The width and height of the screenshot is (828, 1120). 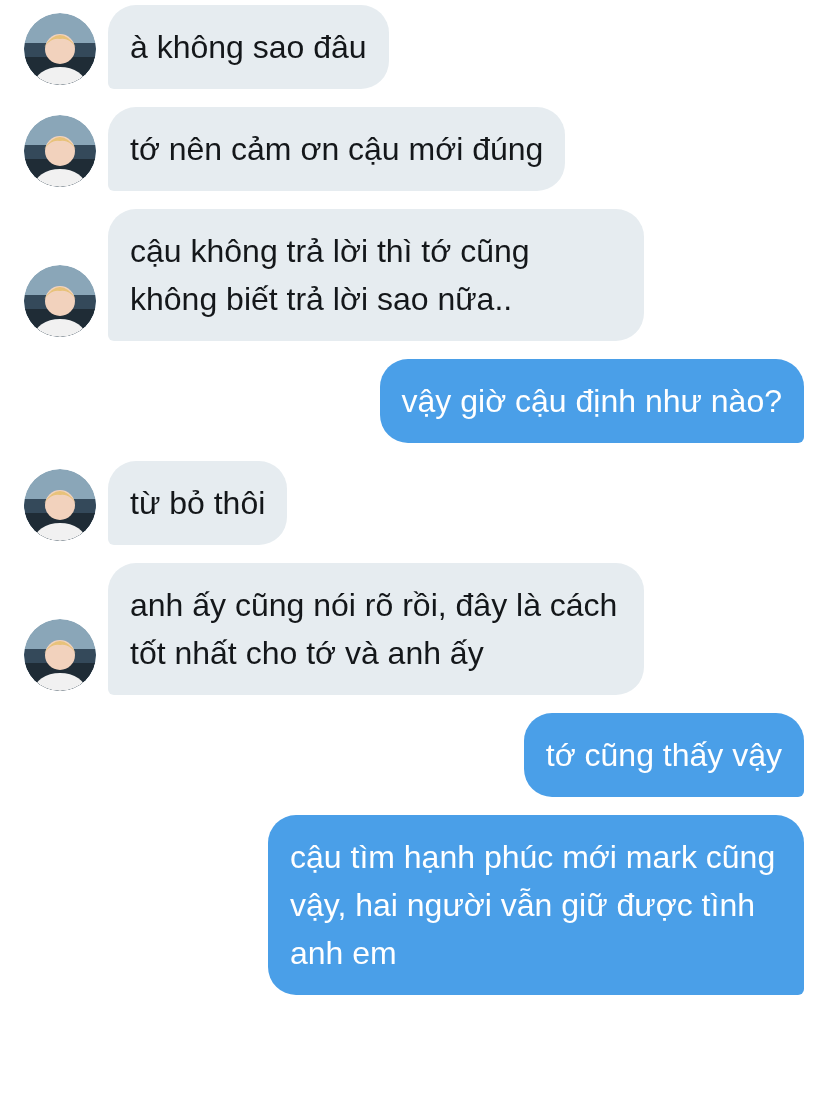 I want to click on received-message: từ bỏ thôi, so click(x=198, y=503).